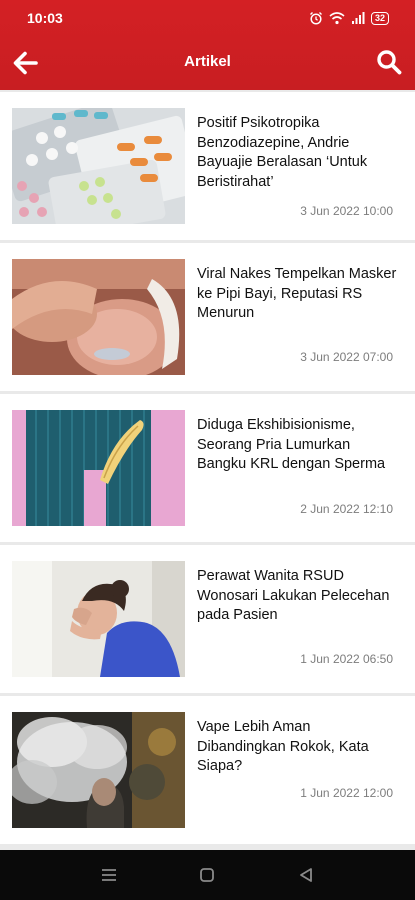 Image resolution: width=415 pixels, height=900 pixels. Describe the element at coordinates (45, 18) in the screenshot. I see `status-time: 10:03` at that location.